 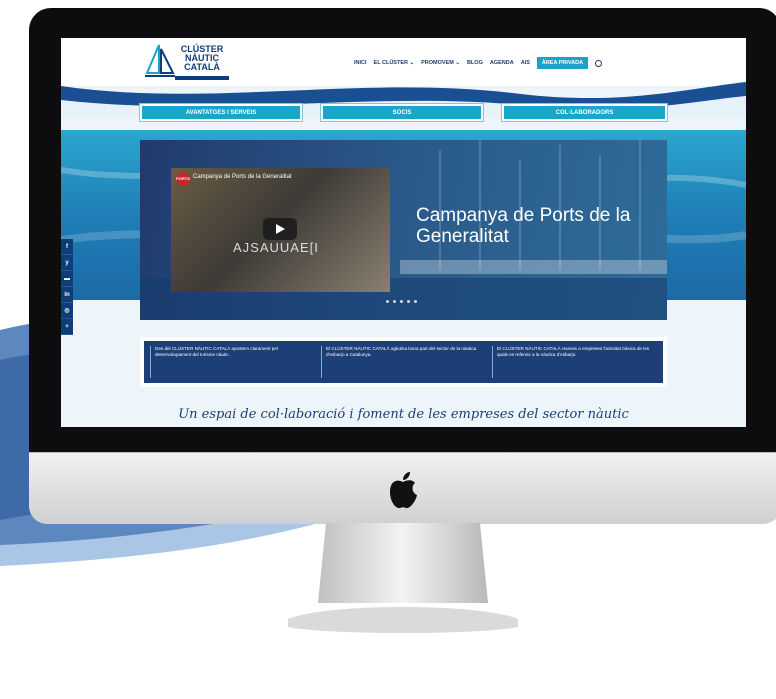 What do you see at coordinates (502, 63) in the screenshot?
I see `nav-agenda: AGENDA` at bounding box center [502, 63].